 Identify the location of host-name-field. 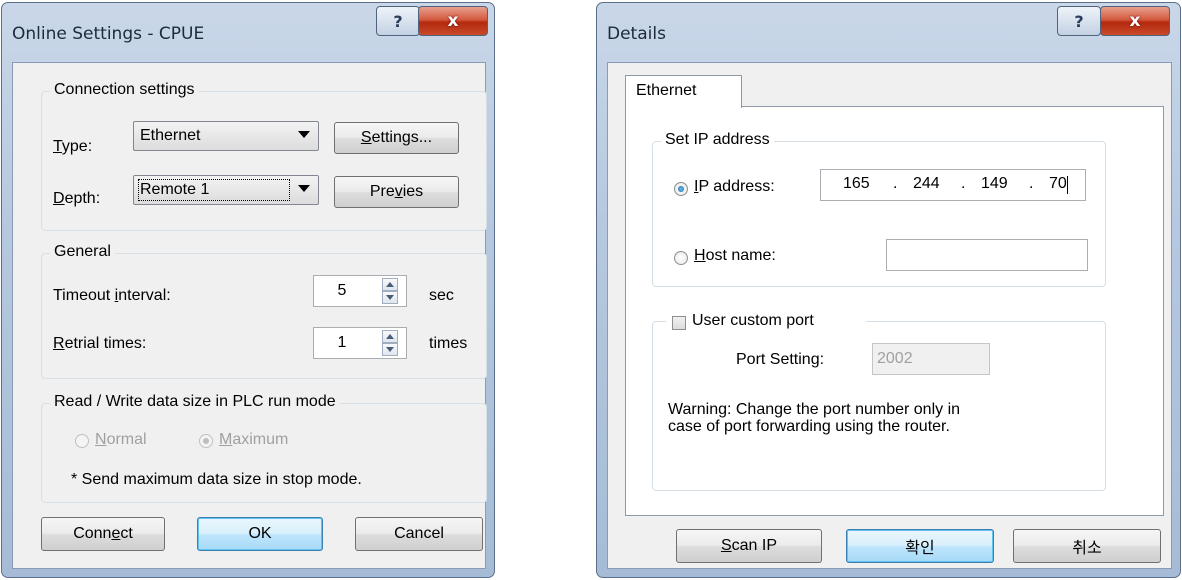
(987, 255).